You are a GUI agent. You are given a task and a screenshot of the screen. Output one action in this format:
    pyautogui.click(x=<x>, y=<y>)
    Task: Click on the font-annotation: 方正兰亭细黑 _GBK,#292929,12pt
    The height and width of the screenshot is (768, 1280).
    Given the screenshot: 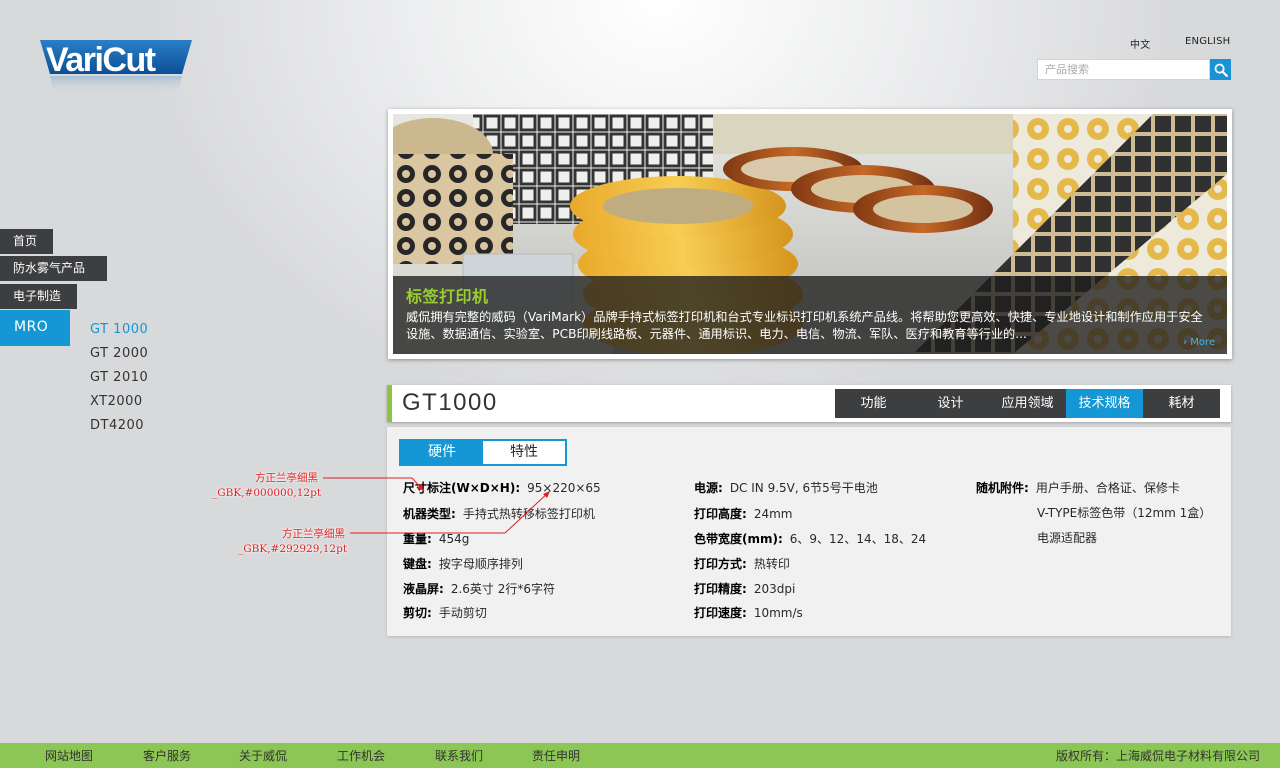 What is the action you would take?
    pyautogui.click(x=293, y=542)
    